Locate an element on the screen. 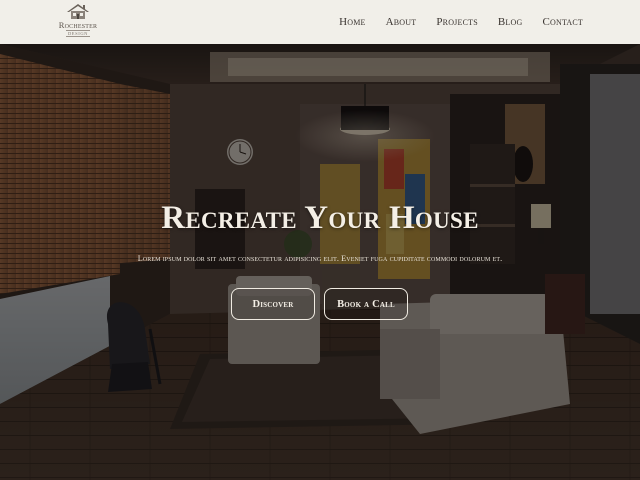 The width and height of the screenshot is (640, 480). nav-item-blog: Blog is located at coordinates (510, 22).